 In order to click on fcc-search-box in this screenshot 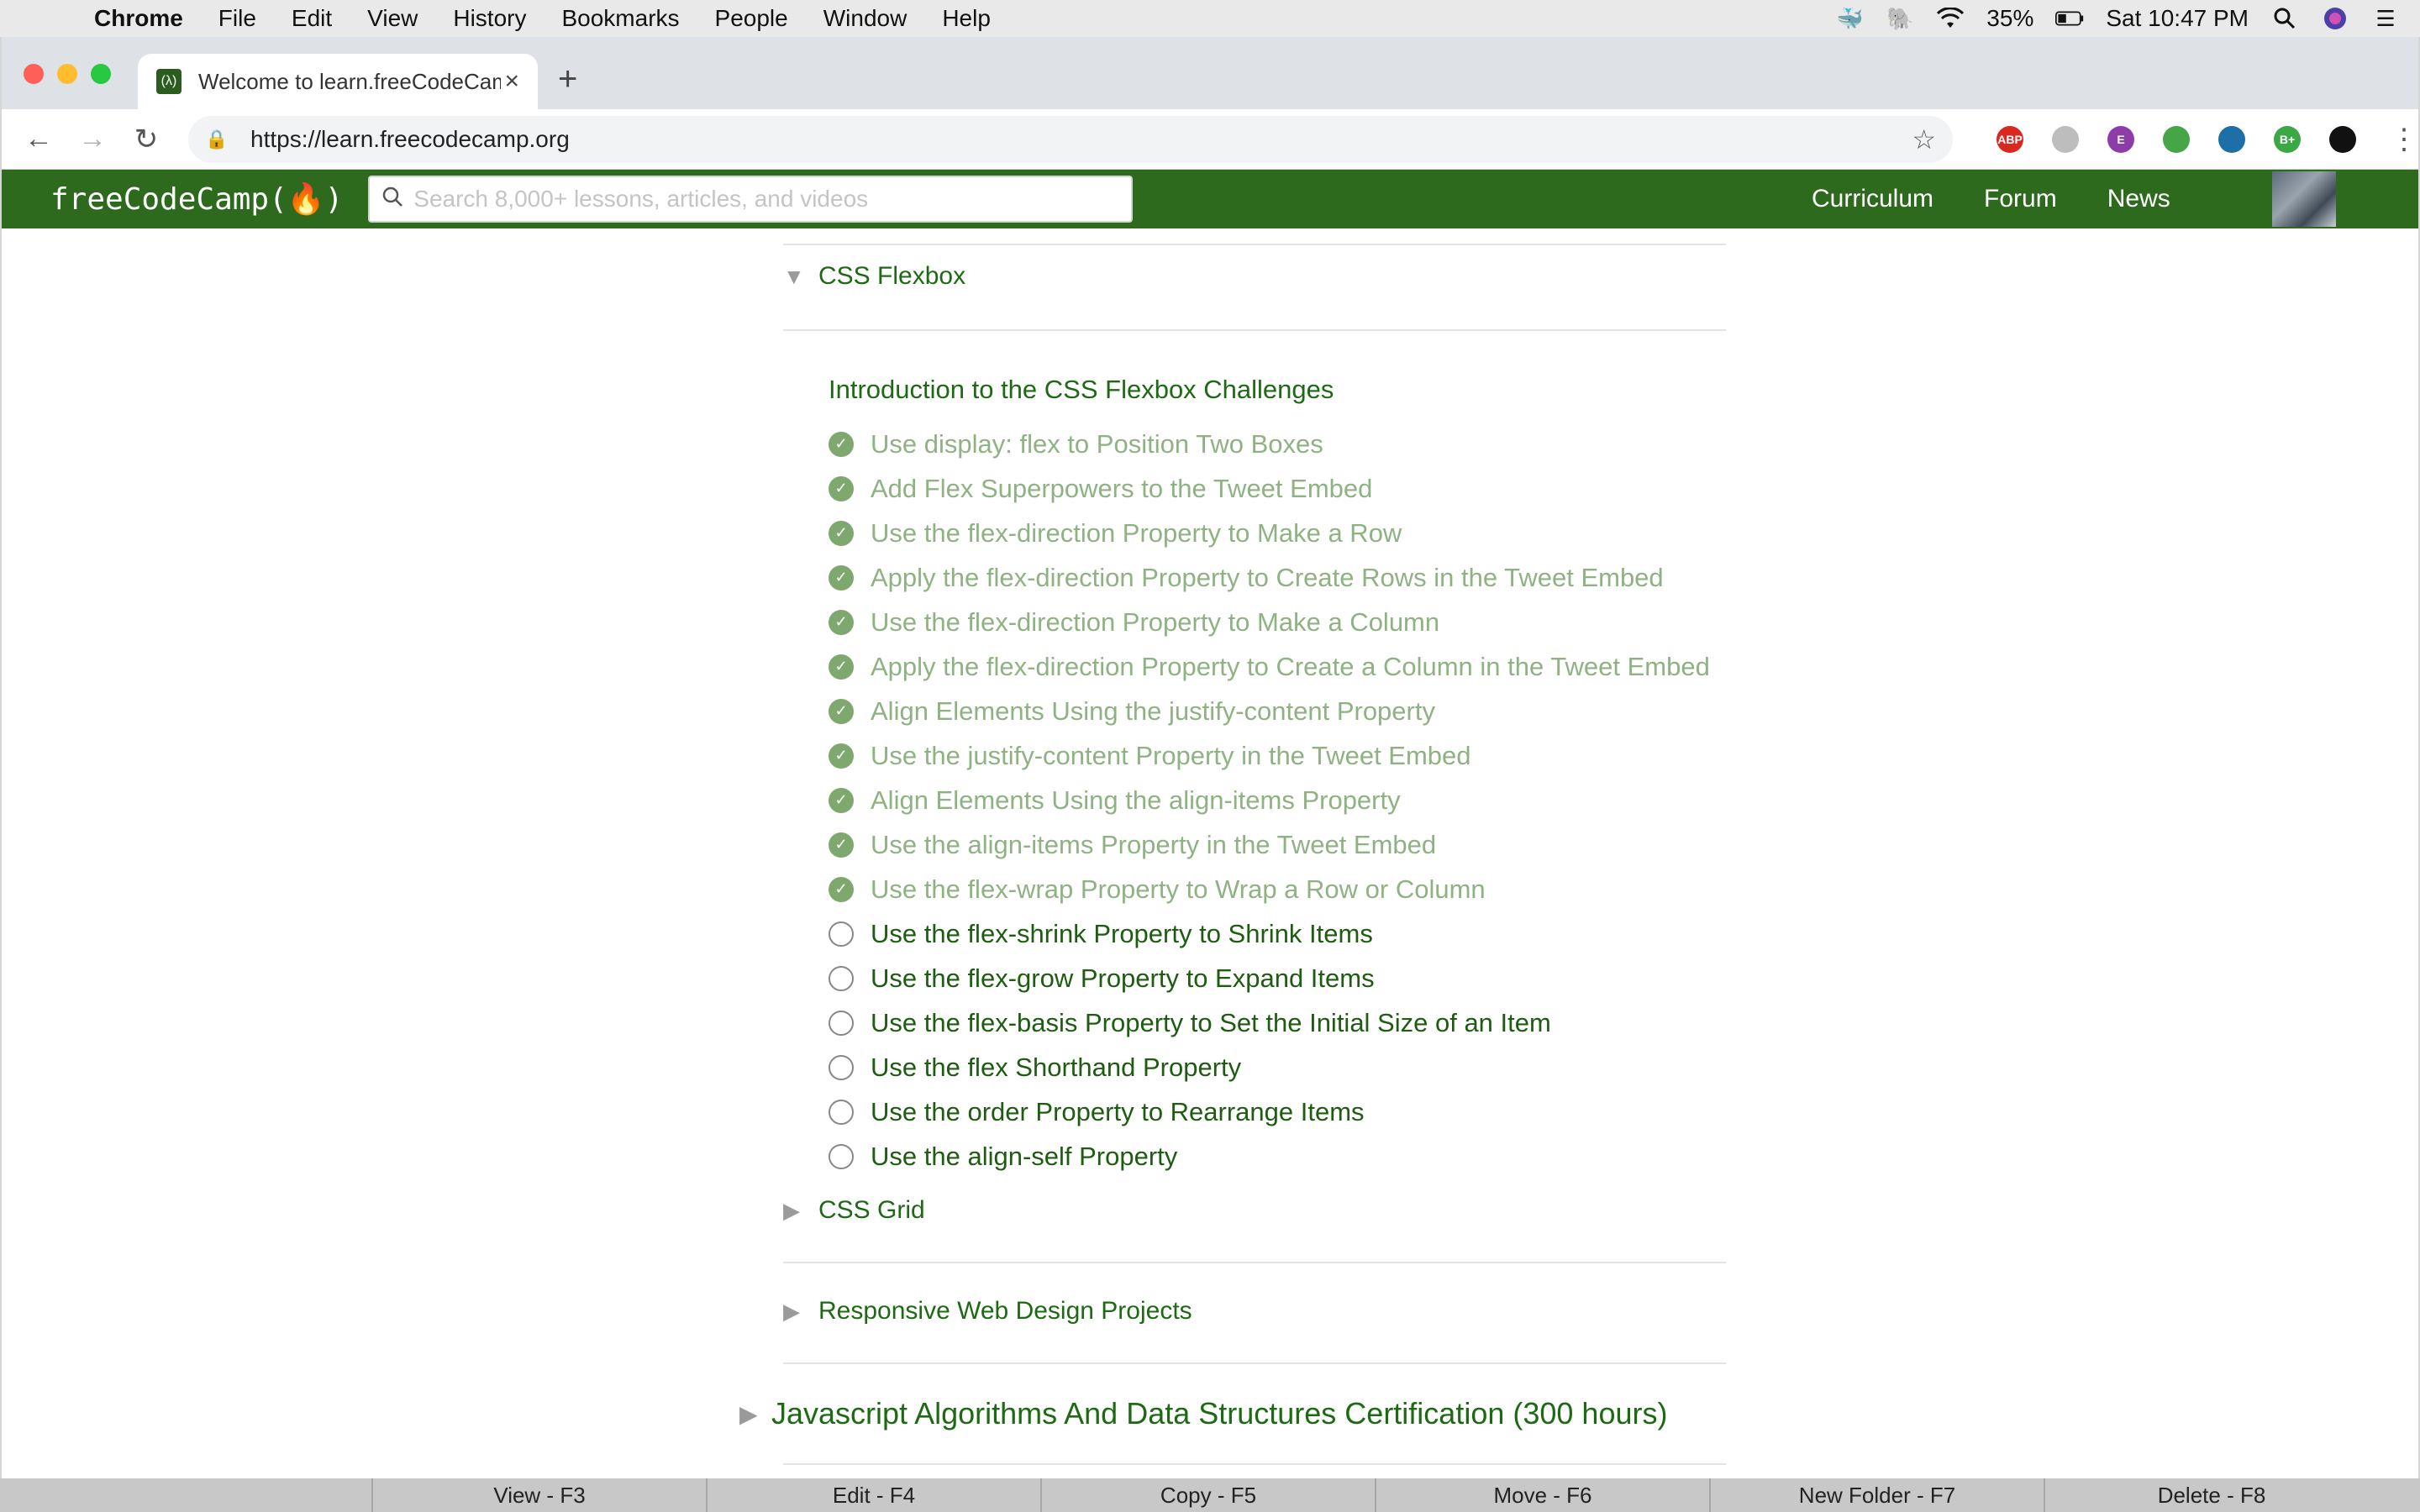, I will do `click(751, 199)`.